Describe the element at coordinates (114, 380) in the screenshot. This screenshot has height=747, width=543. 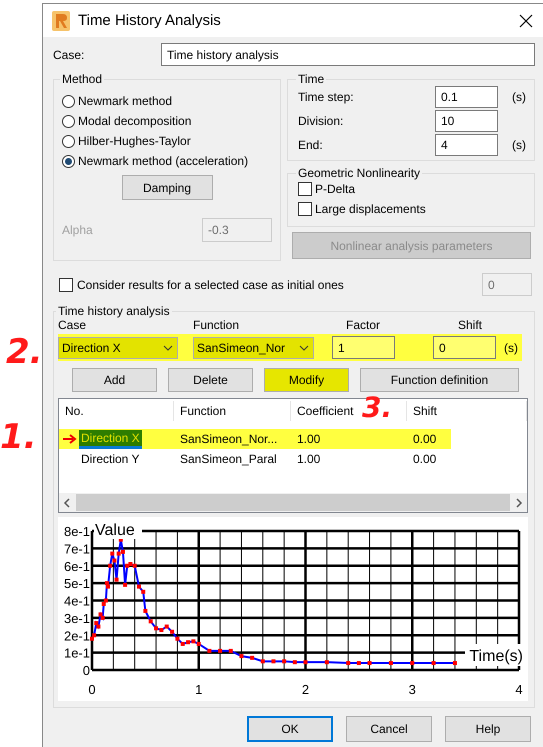
I see `action-button: Add` at that location.